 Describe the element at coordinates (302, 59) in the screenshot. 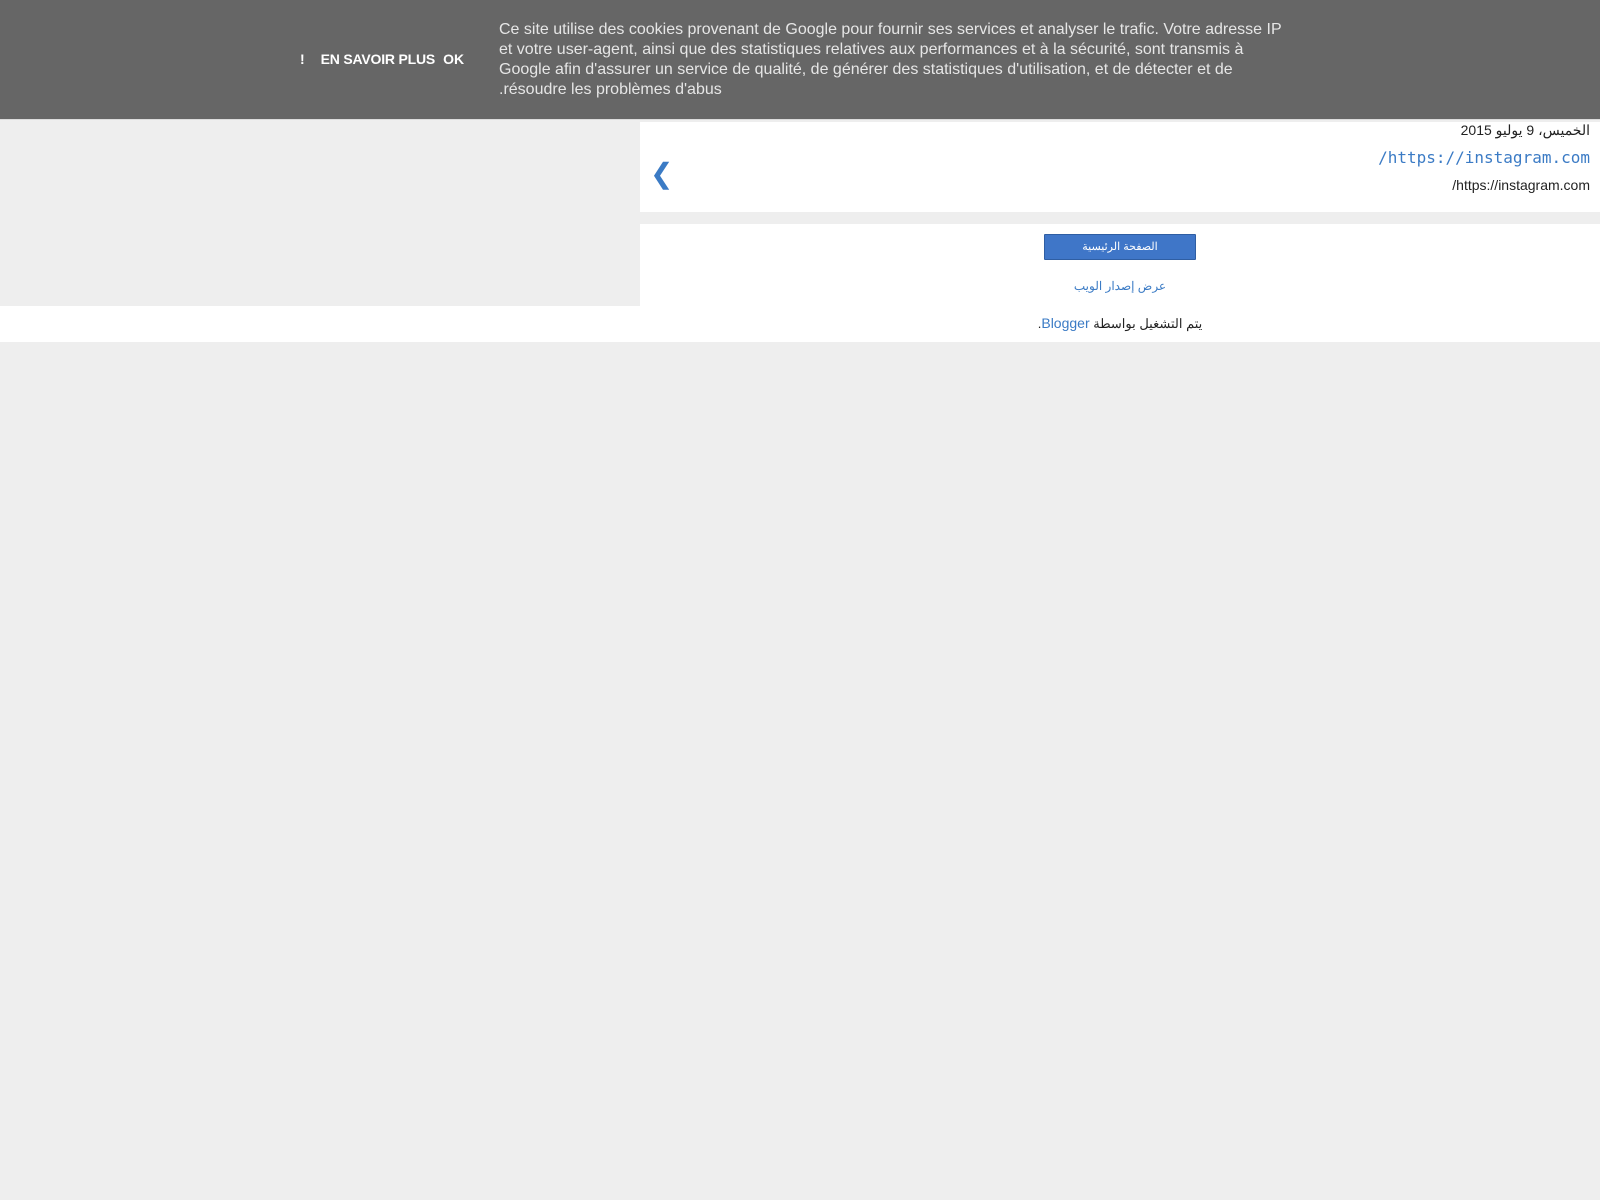

I see `cookie-bang-label: !` at that location.